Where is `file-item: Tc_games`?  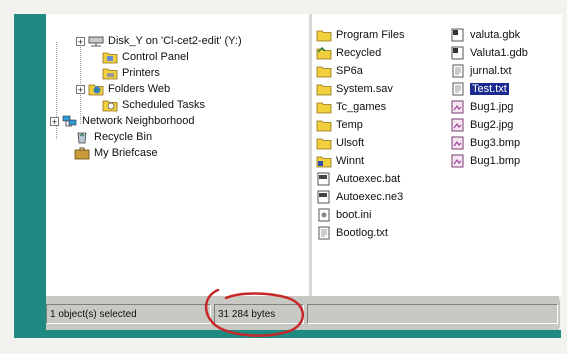
file-item: Tc_games is located at coordinates (351, 107).